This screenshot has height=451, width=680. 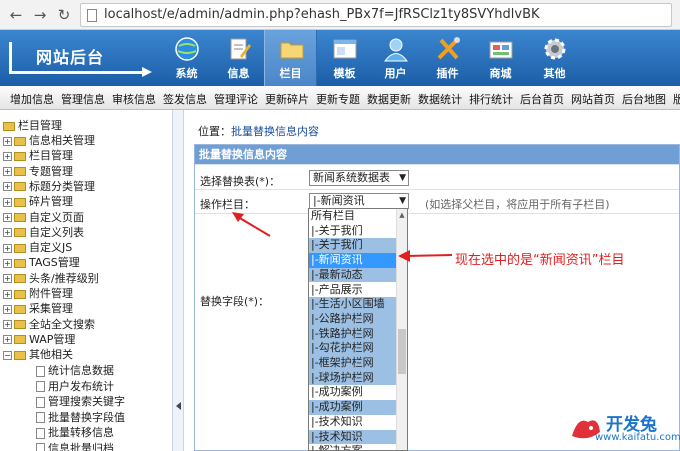 I want to click on annotation-text: 现在选中的是“新闻资讯”栏目, so click(x=540, y=260).